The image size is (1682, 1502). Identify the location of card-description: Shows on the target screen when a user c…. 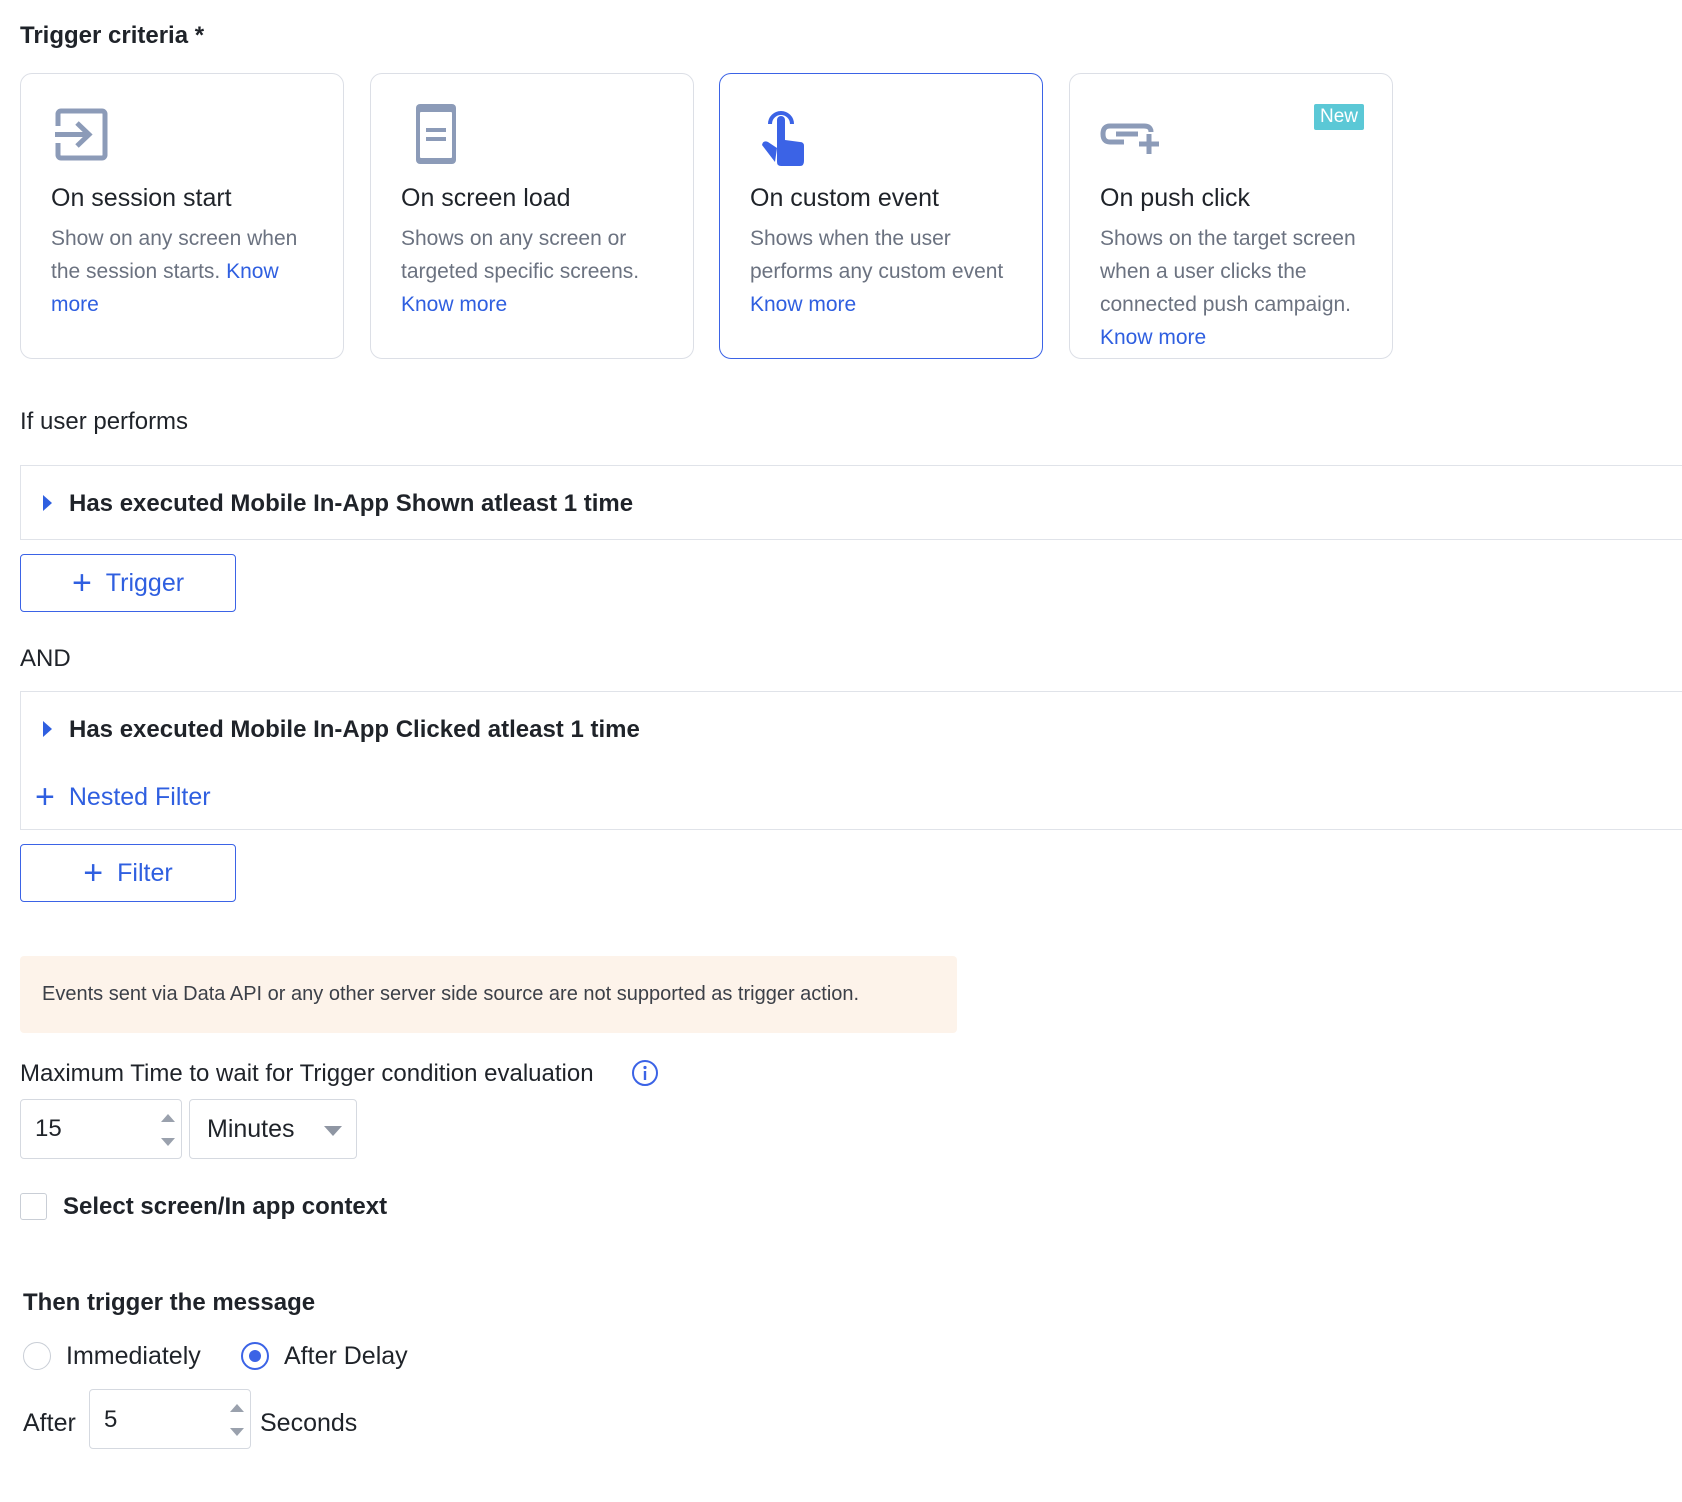
(1228, 288).